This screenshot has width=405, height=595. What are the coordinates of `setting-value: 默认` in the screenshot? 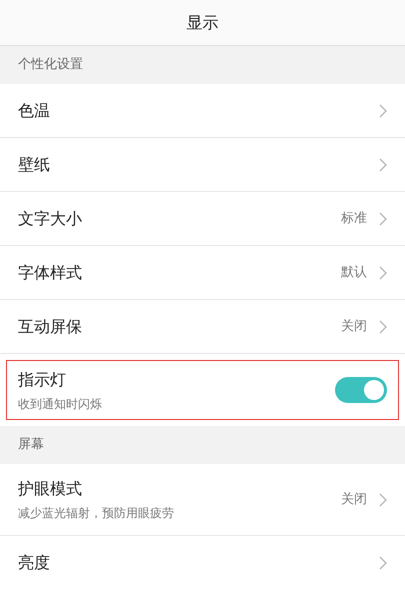 It's located at (354, 273).